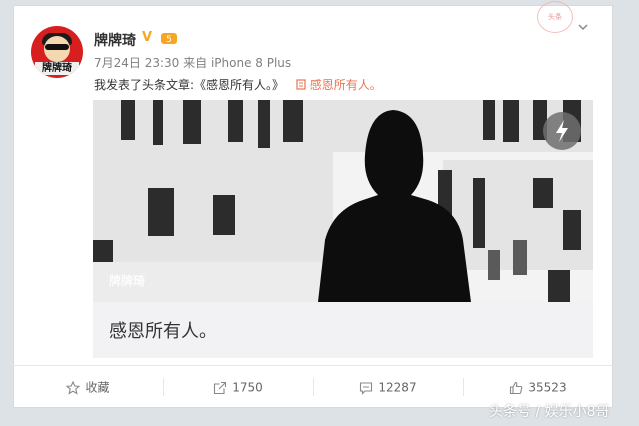  I want to click on post-text-row: 我发表了头条文章:《感恩所有人。》 感恩所有人。, so click(238, 84).